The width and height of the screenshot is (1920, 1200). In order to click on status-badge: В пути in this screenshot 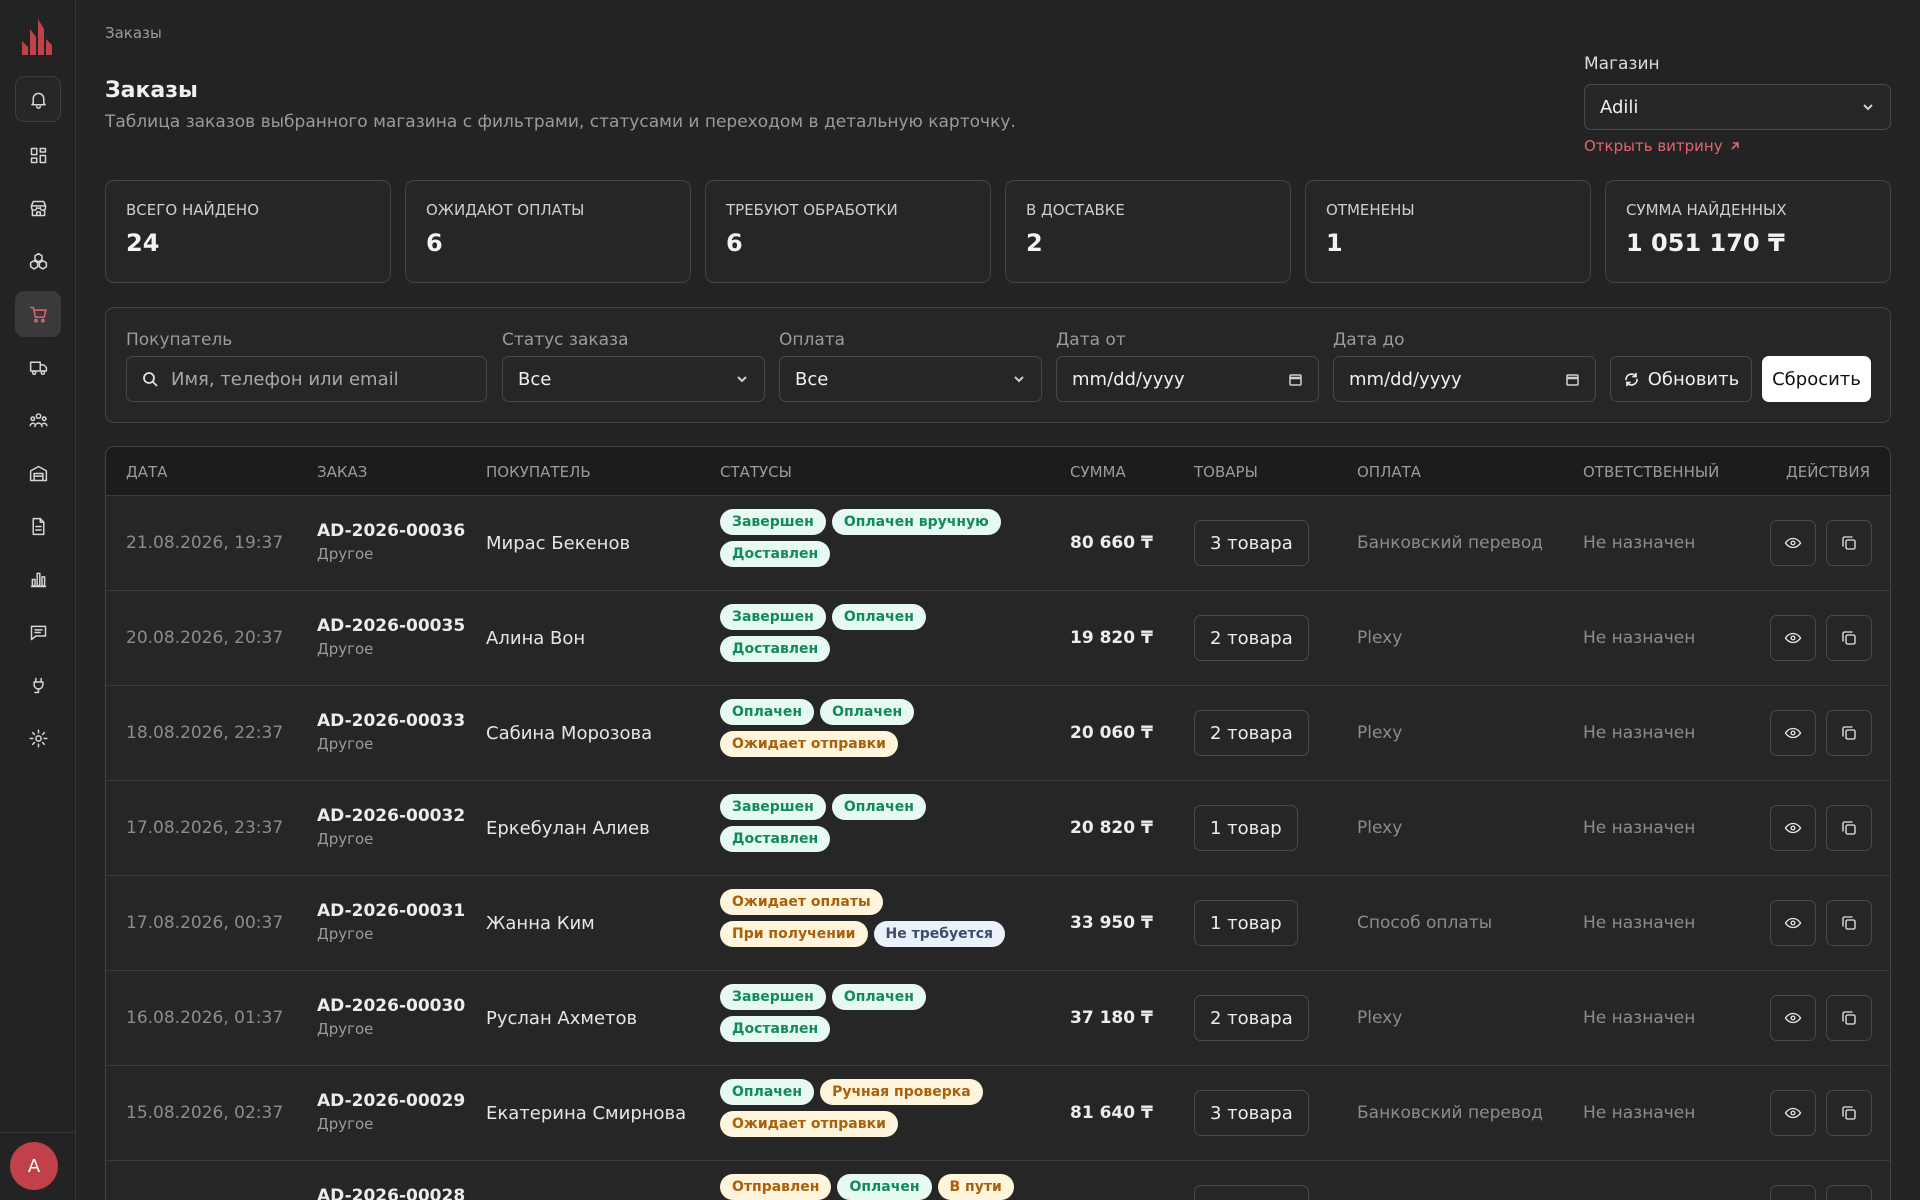, I will do `click(975, 1187)`.